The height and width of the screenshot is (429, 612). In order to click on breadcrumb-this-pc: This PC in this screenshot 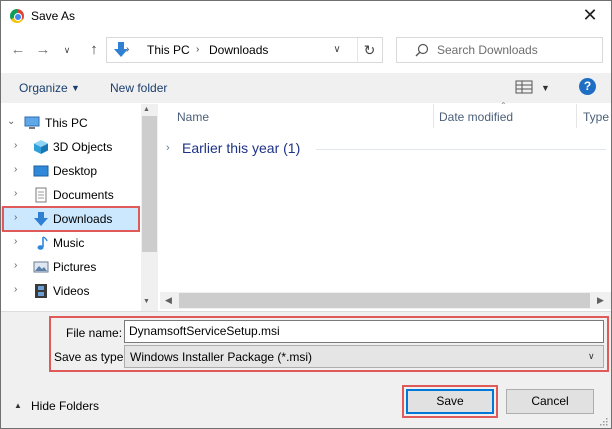, I will do `click(168, 50)`.